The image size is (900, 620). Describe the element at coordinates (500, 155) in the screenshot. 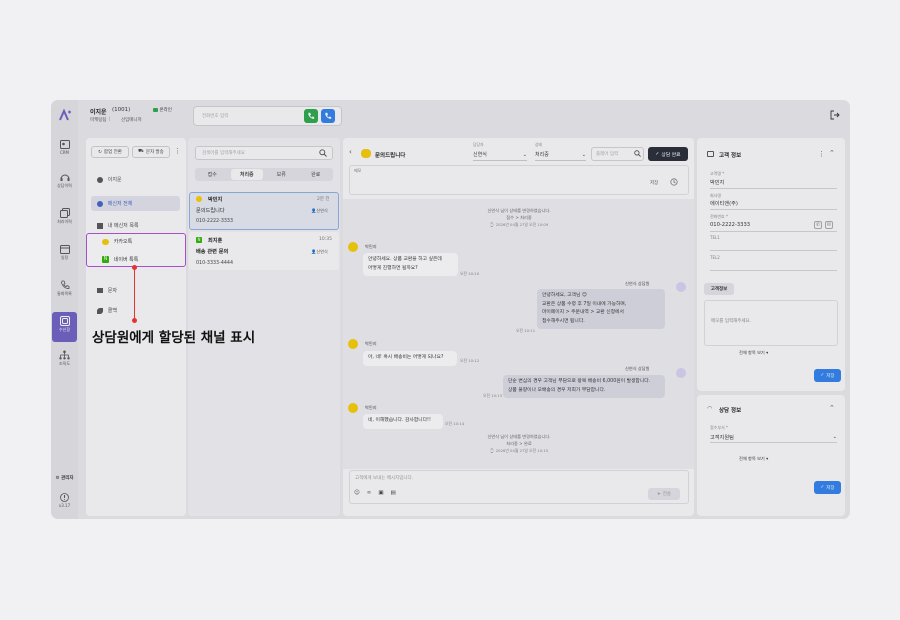

I see `assignee-select: 신연식 ⌄` at that location.